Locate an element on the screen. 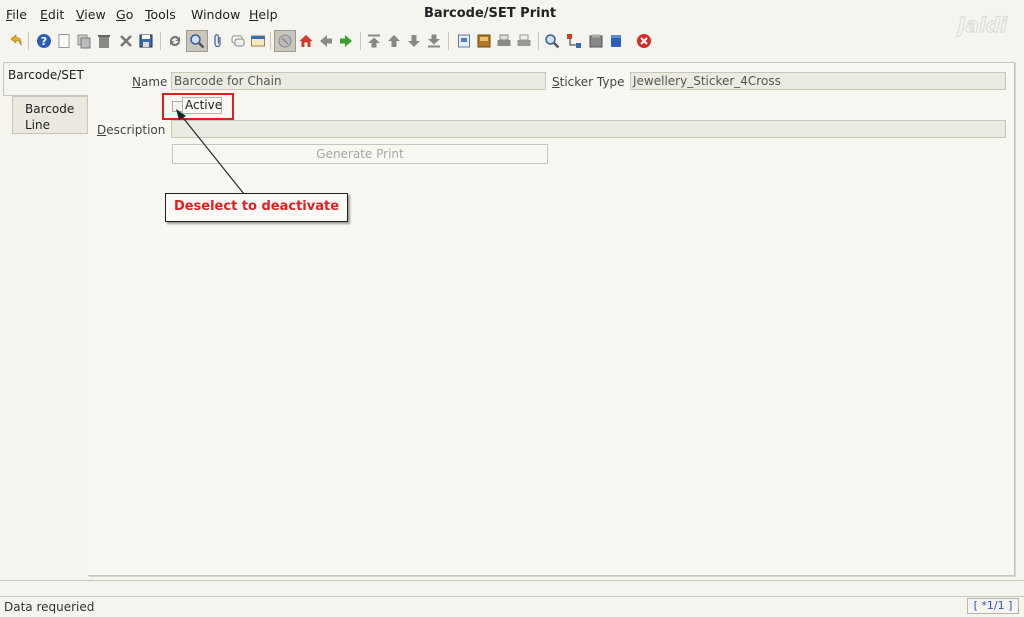 The image size is (1024, 617). tab-barcode-set: Barcode/SET is located at coordinates (46, 79).